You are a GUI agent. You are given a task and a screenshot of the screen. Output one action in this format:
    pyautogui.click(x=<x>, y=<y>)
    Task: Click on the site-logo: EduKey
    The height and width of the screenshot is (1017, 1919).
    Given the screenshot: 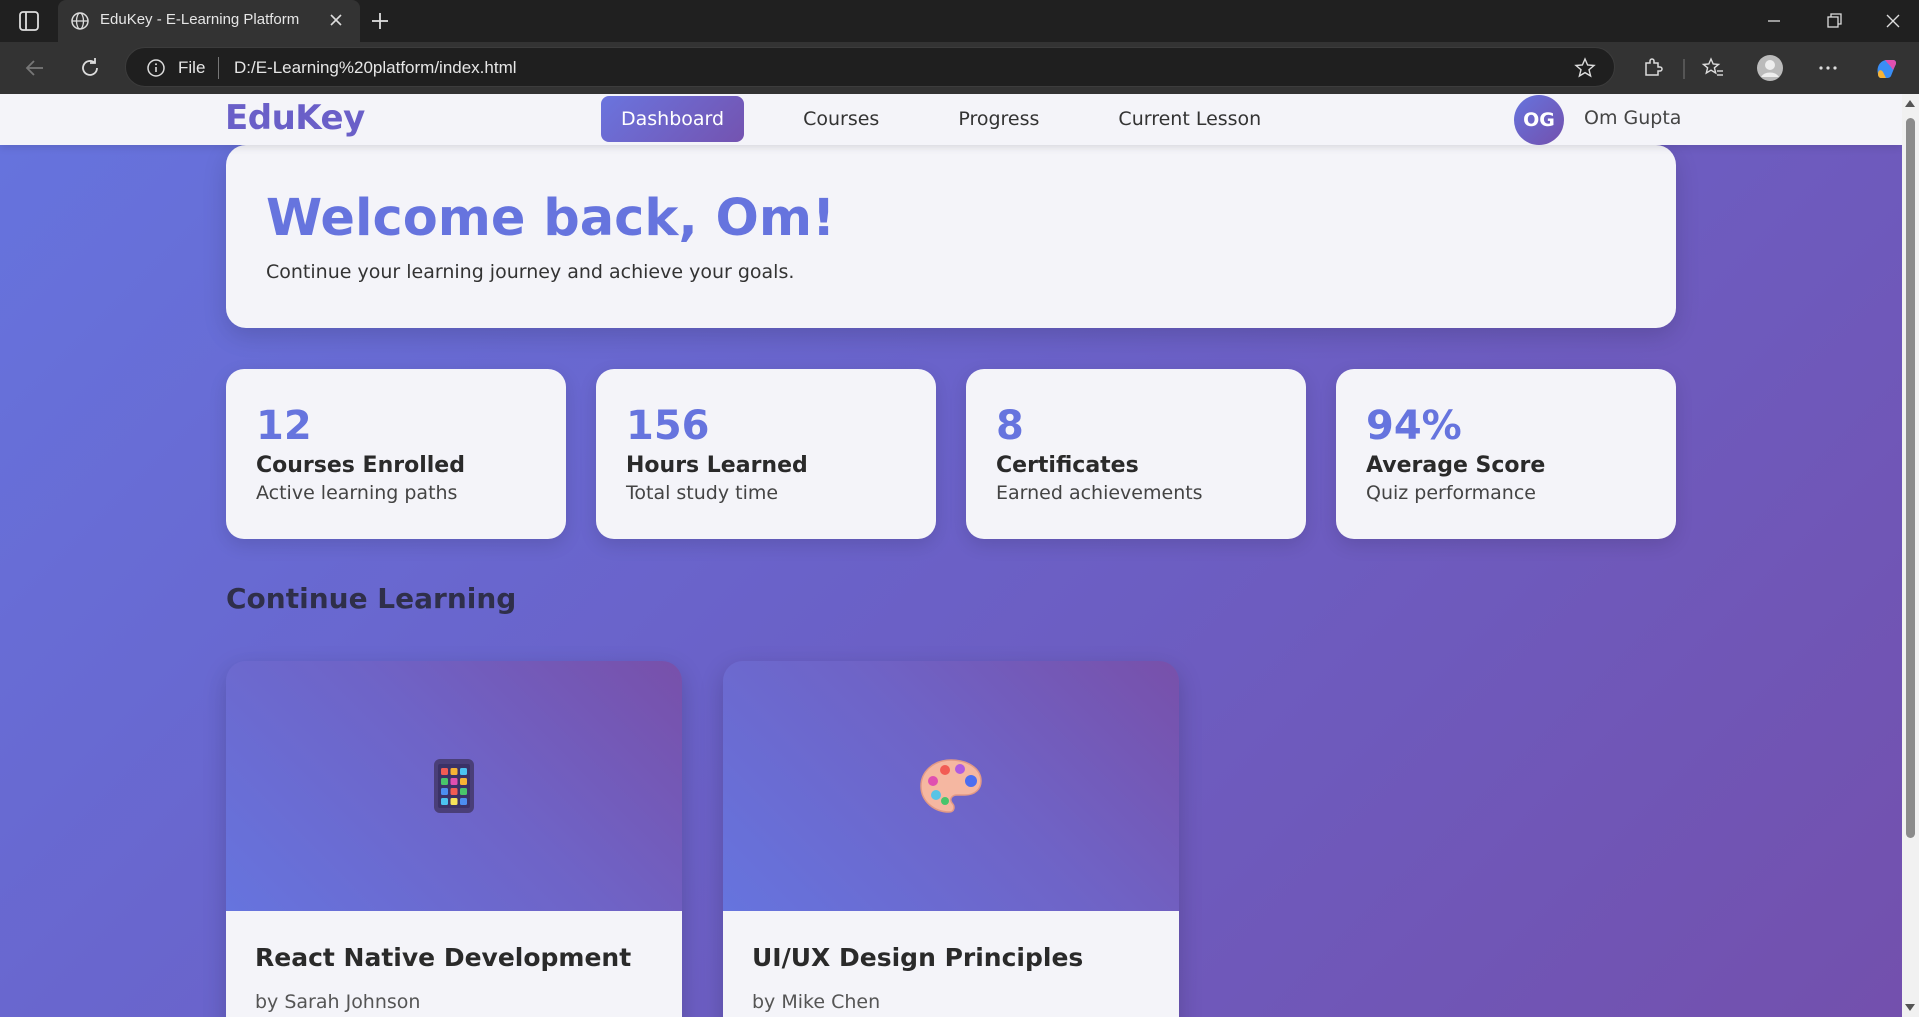 What is the action you would take?
    pyautogui.click(x=295, y=118)
    